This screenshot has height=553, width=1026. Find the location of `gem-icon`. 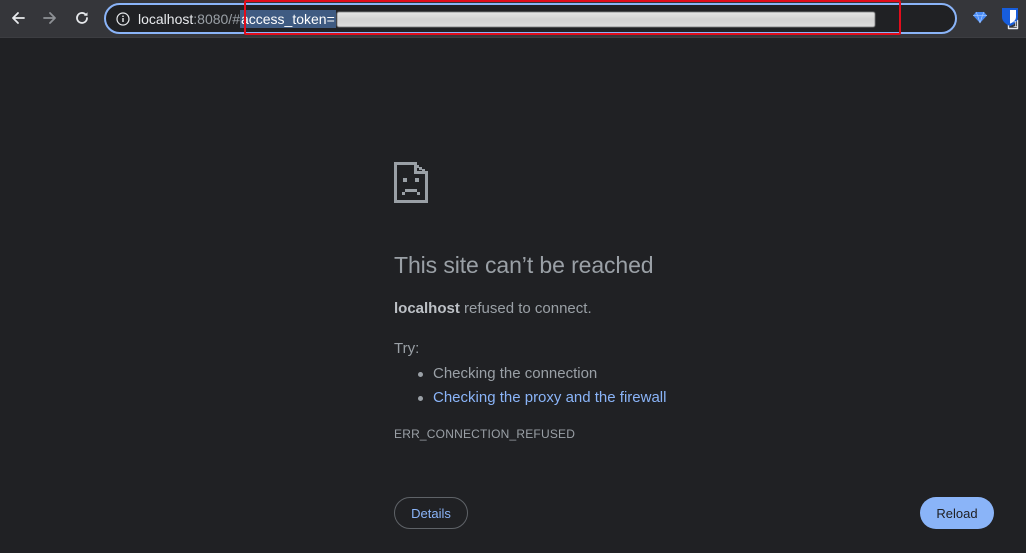

gem-icon is located at coordinates (980, 17).